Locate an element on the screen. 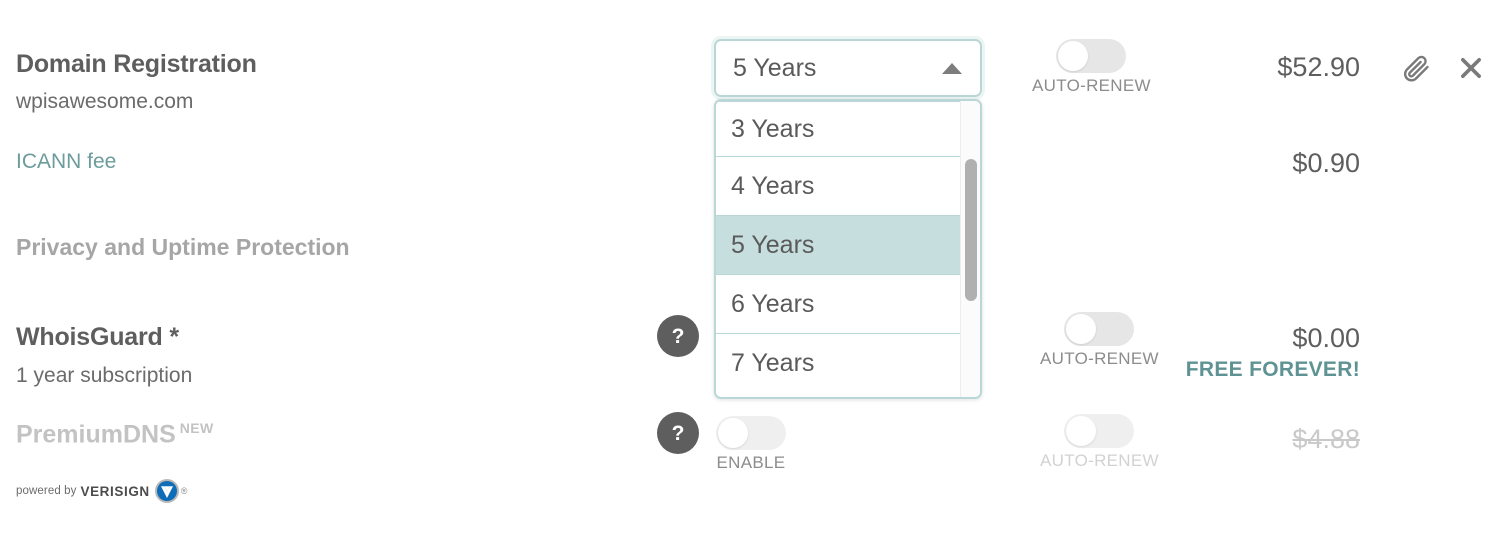 The image size is (1502, 548). dropdown-scrollbar-thumb is located at coordinates (971, 230).